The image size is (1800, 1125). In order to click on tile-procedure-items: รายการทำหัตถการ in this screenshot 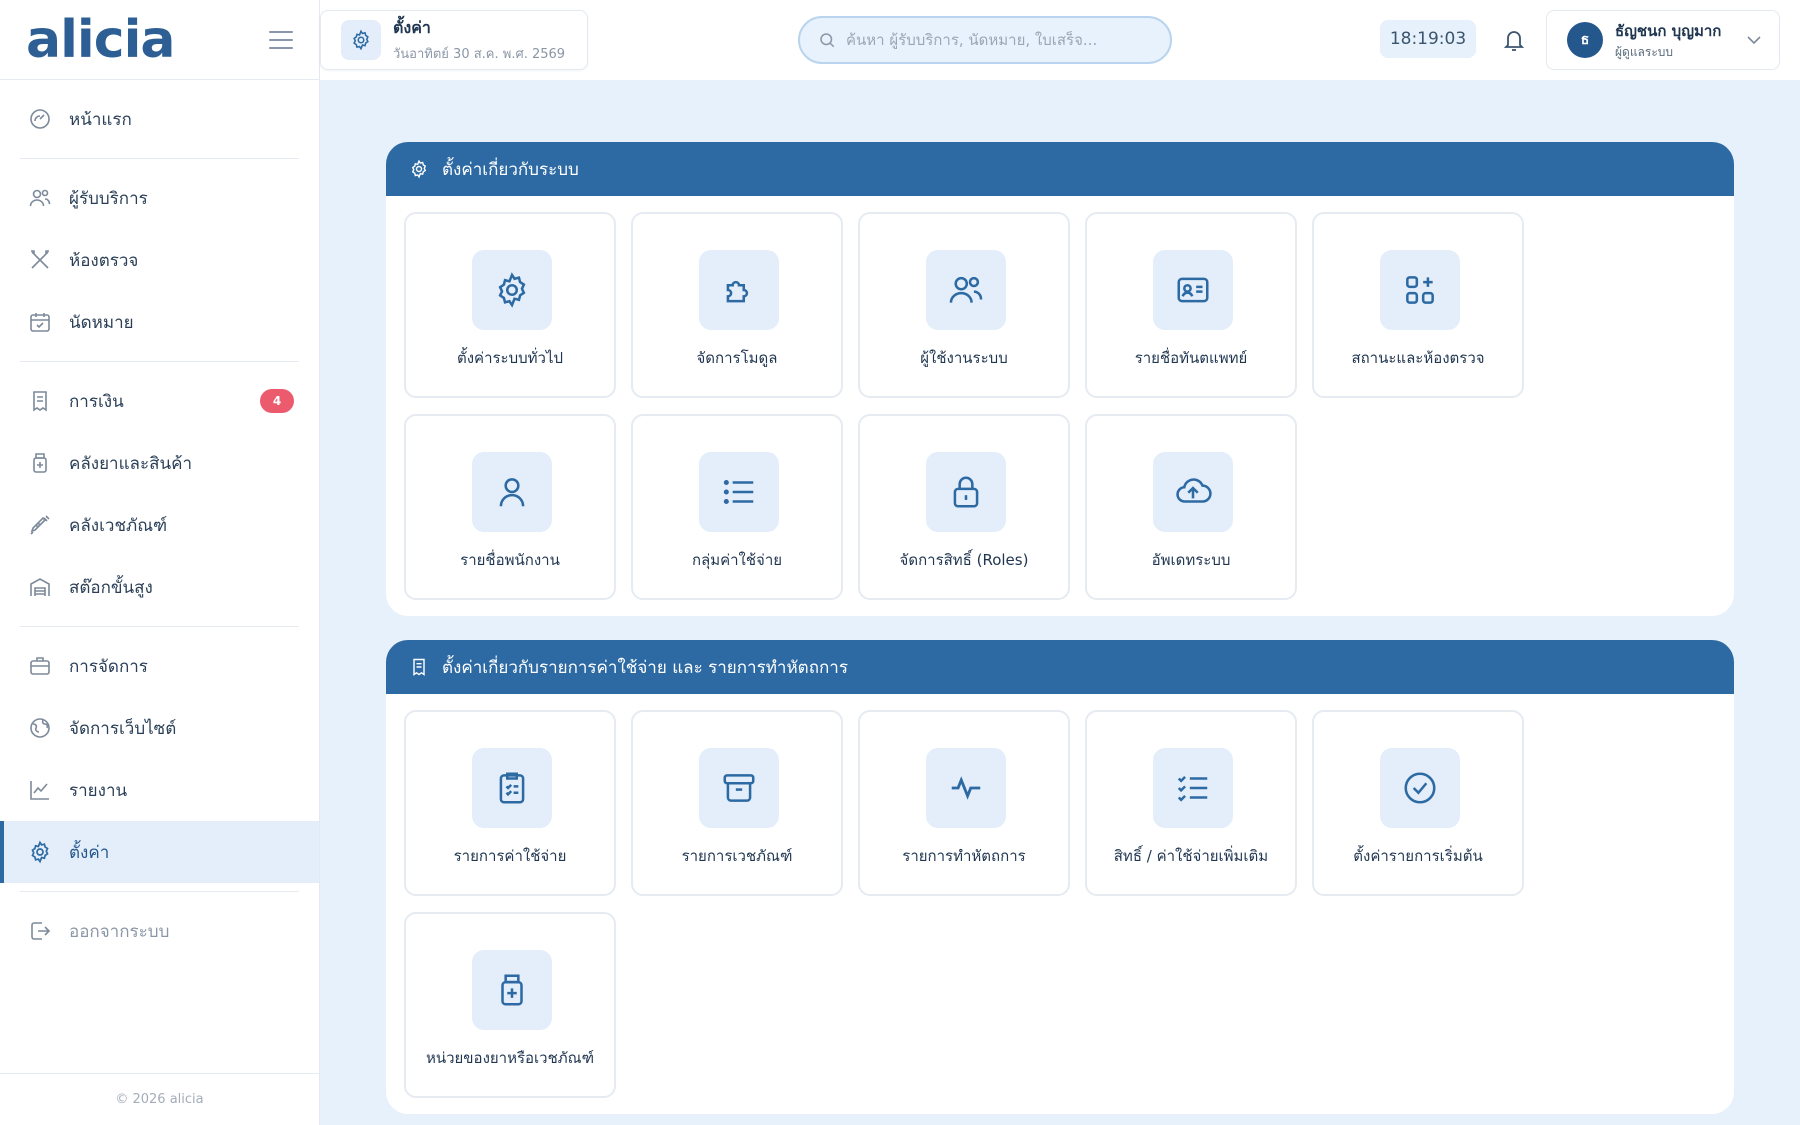, I will do `click(964, 803)`.